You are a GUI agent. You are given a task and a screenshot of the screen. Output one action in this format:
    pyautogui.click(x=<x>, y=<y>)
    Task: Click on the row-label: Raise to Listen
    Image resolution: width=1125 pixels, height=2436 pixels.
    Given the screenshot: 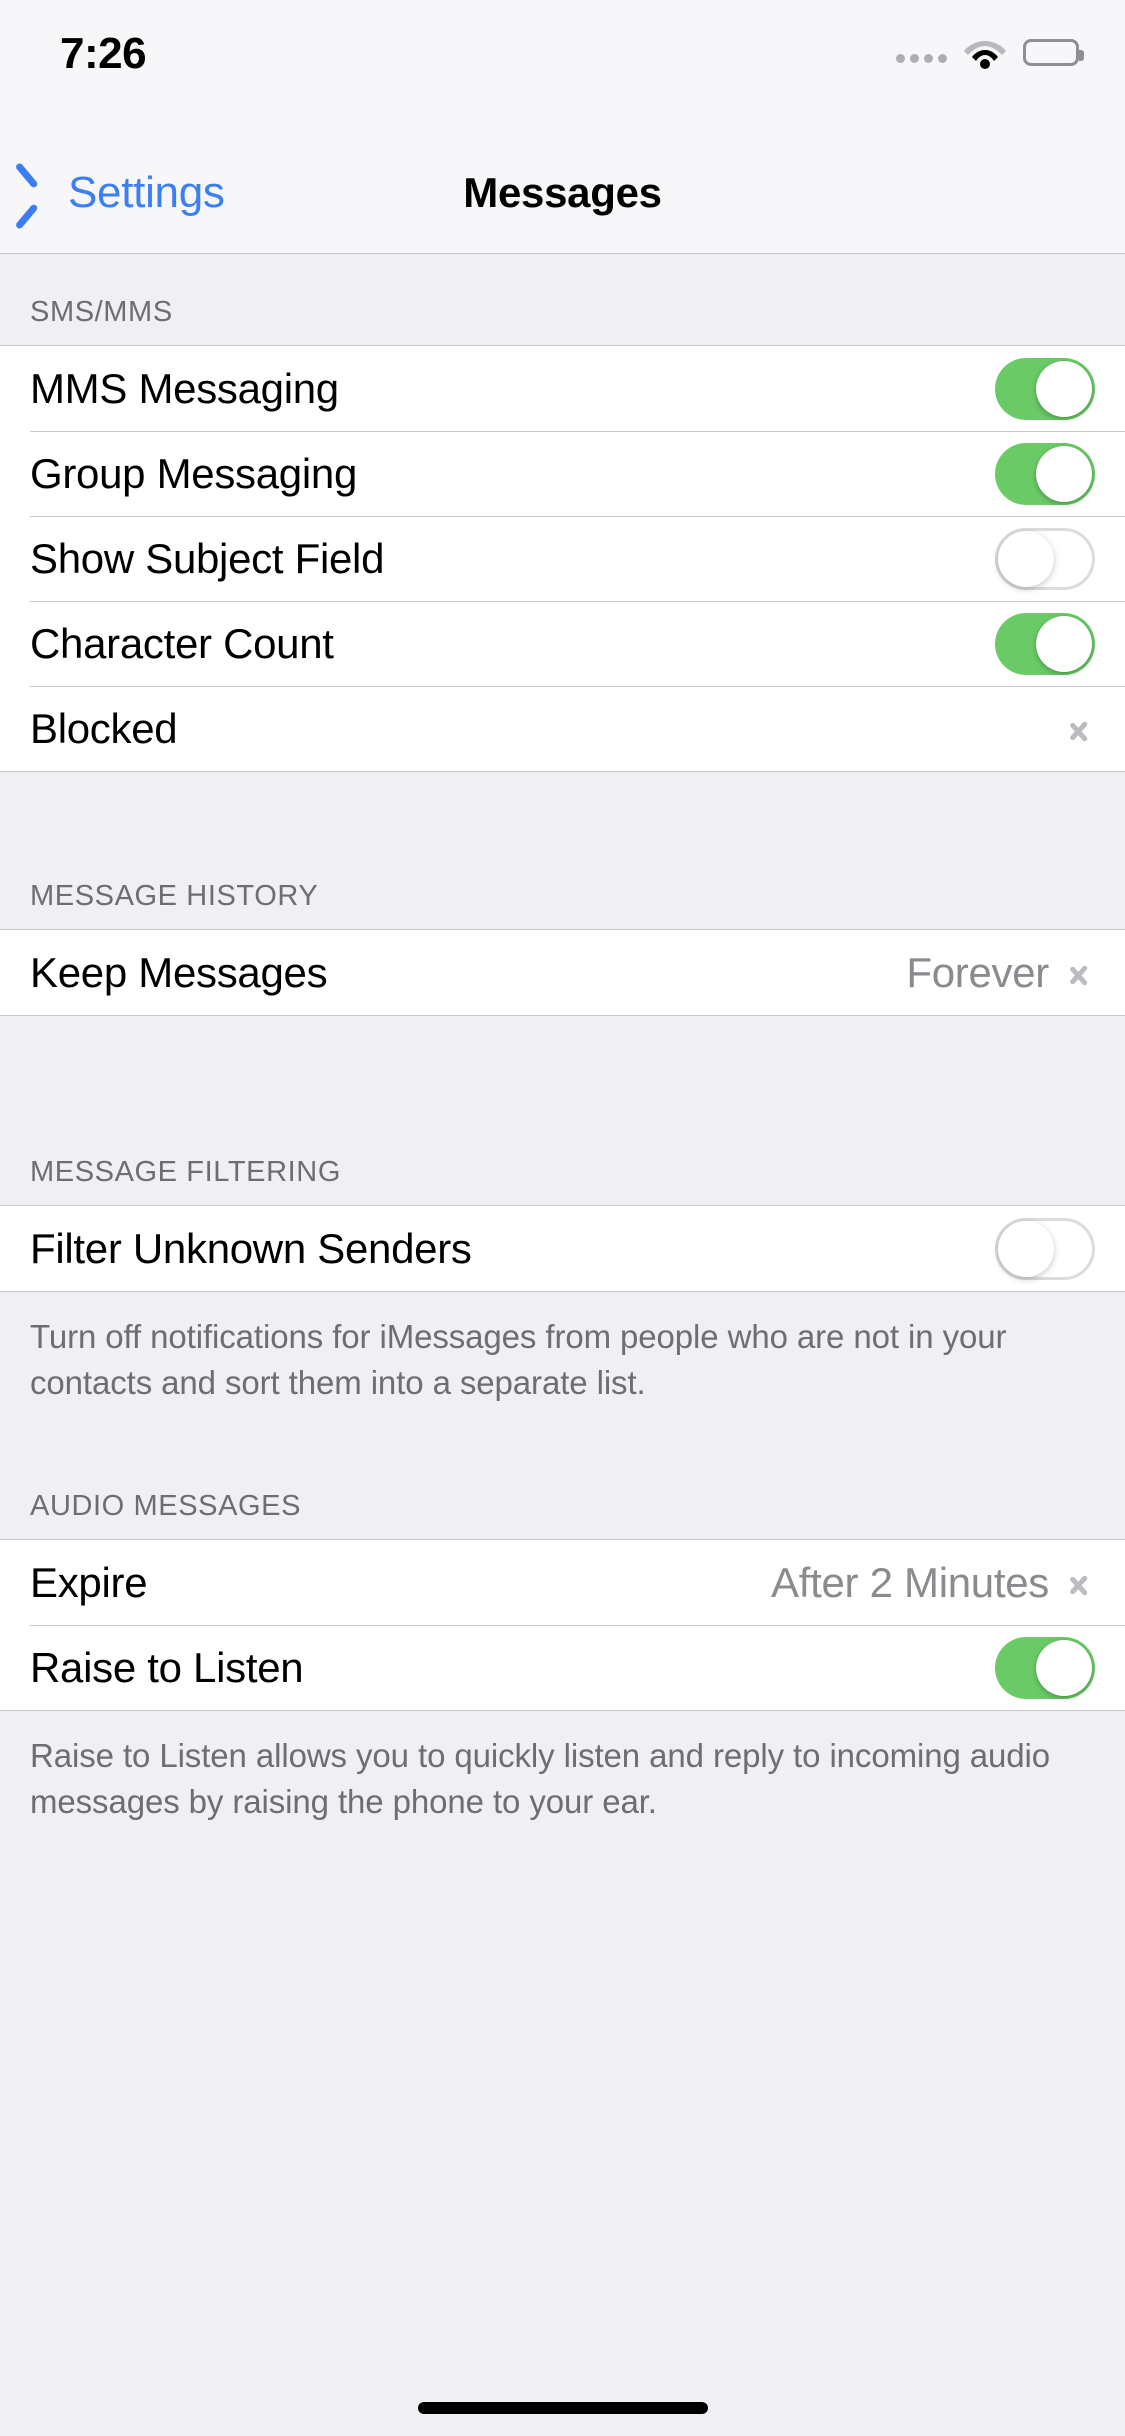 What is the action you would take?
    pyautogui.click(x=167, y=1667)
    